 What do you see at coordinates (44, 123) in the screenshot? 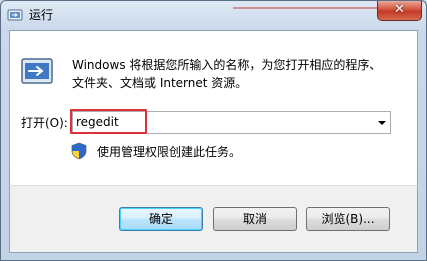
I see `open-label: 打开(O):` at bounding box center [44, 123].